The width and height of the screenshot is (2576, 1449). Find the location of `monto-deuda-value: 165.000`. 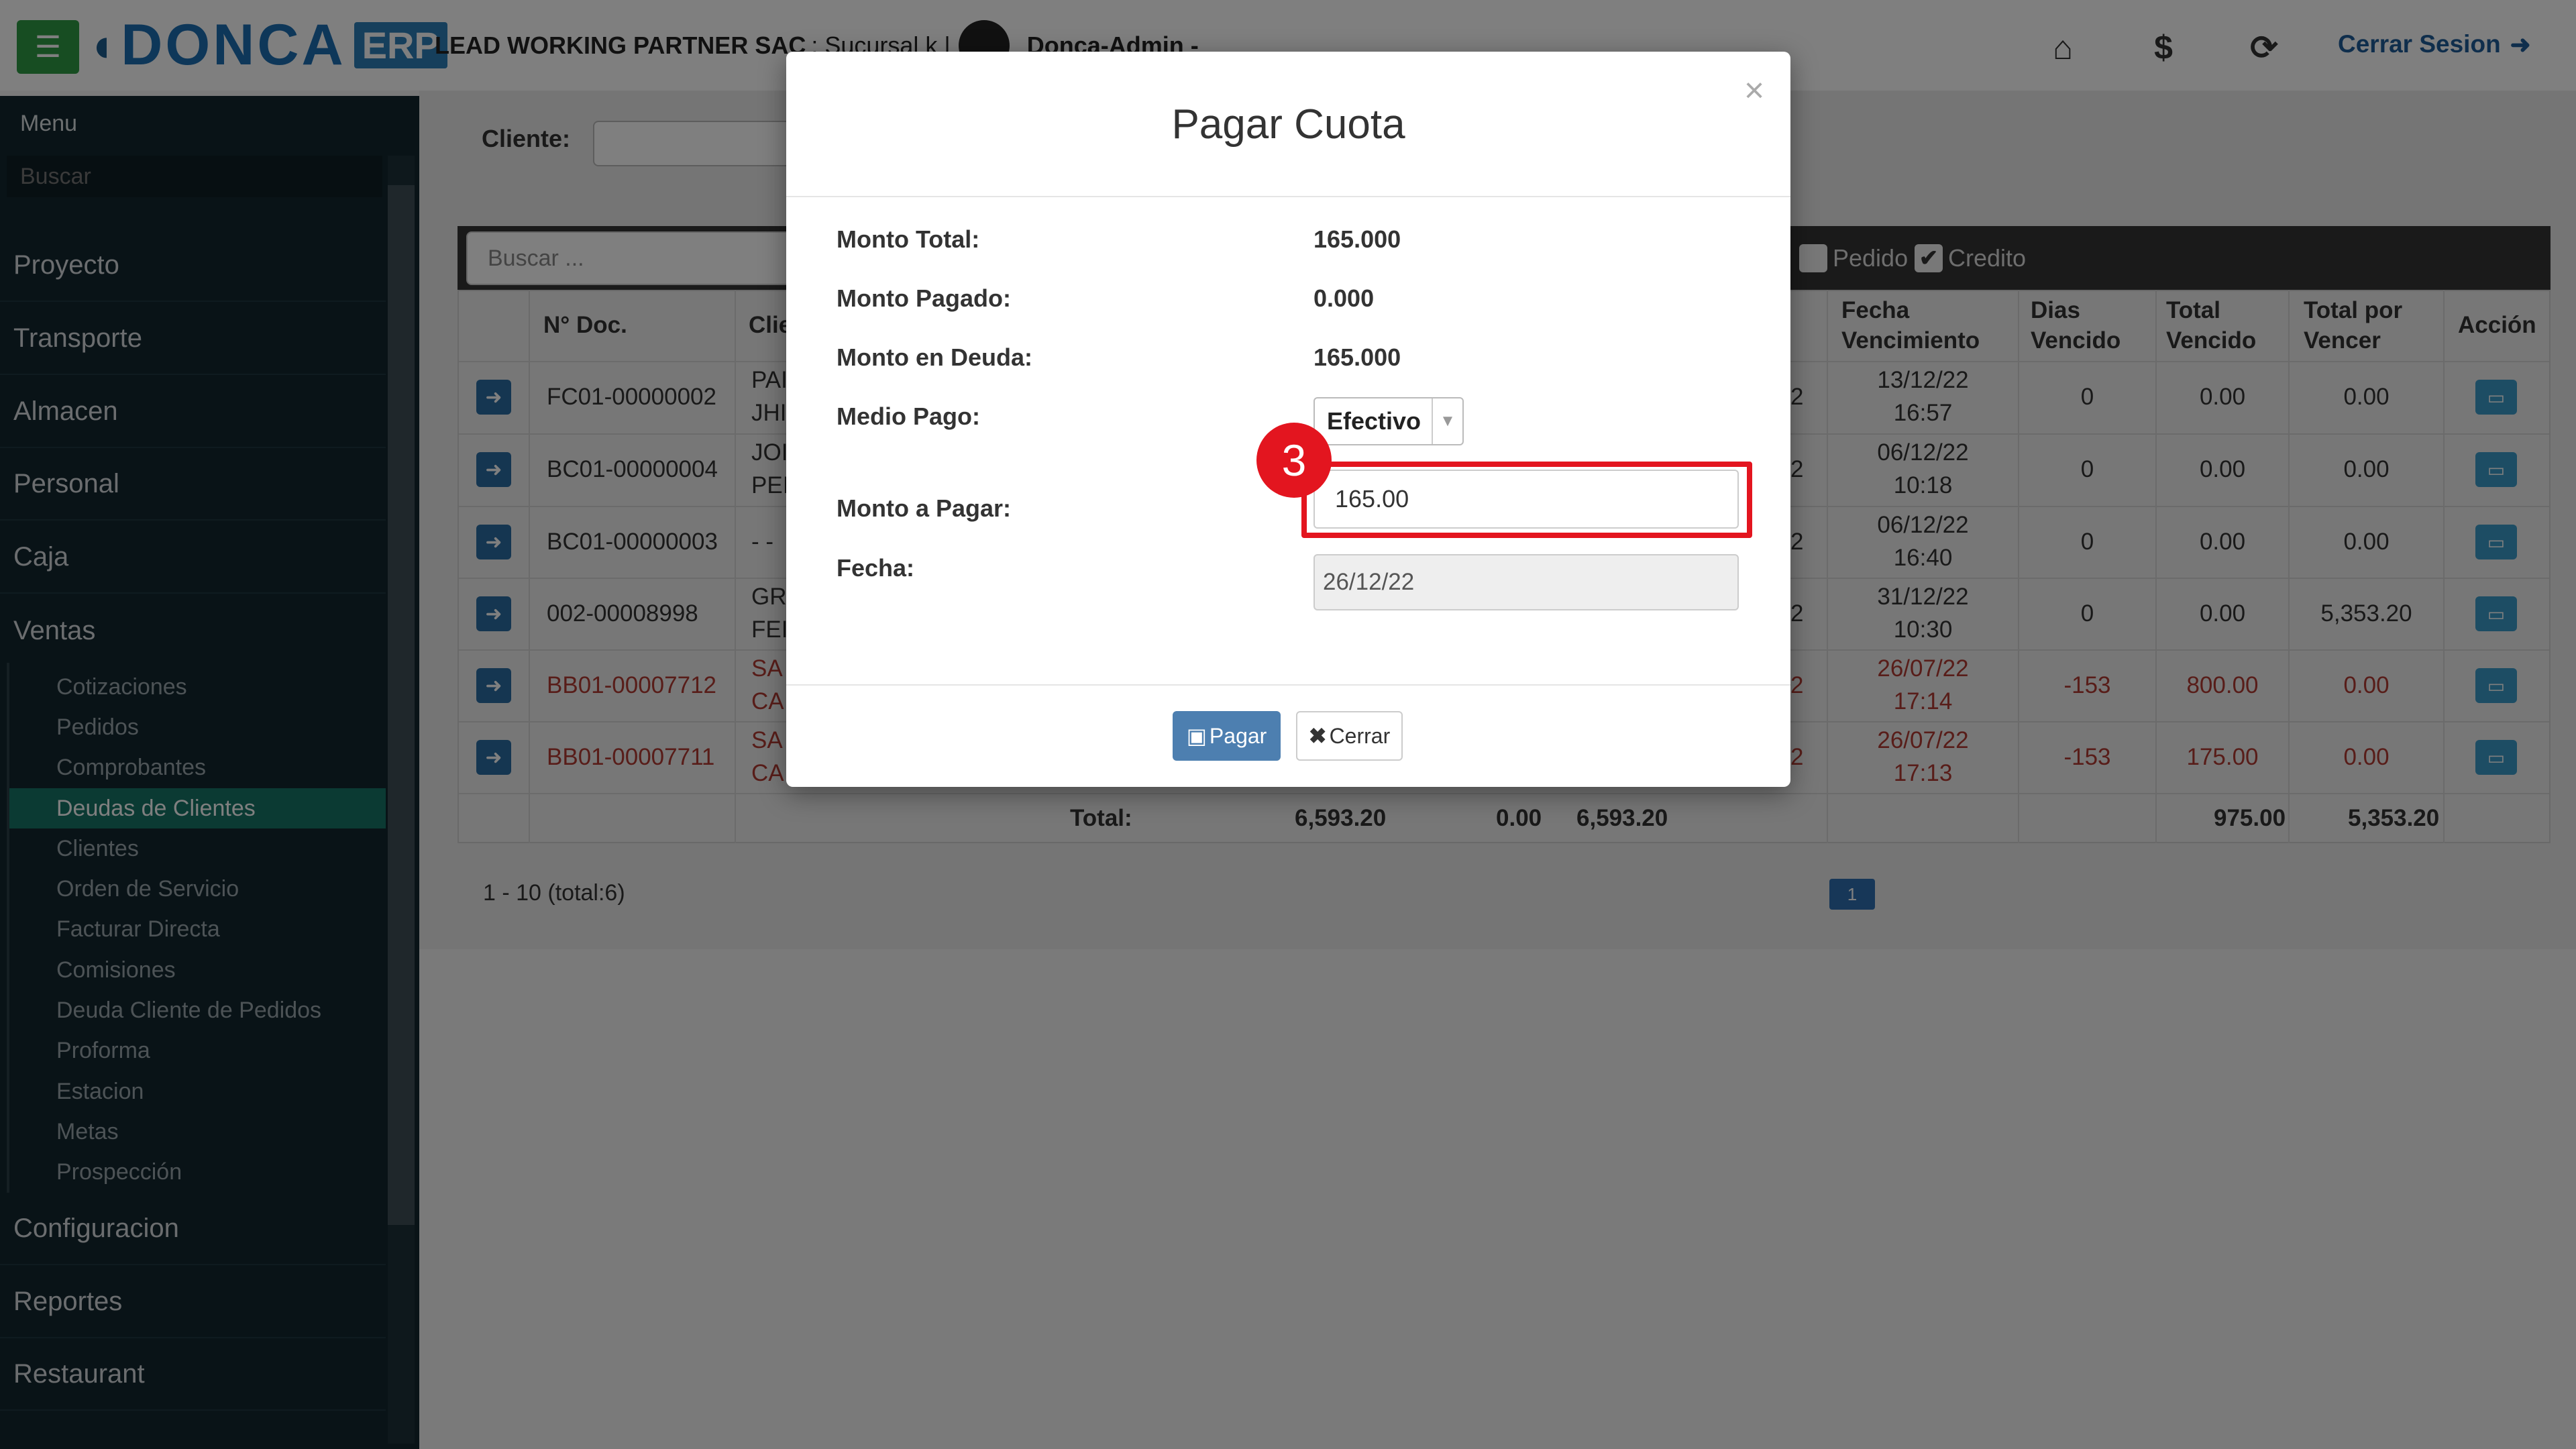

monto-deuda-value: 165.000 is located at coordinates (1357, 357).